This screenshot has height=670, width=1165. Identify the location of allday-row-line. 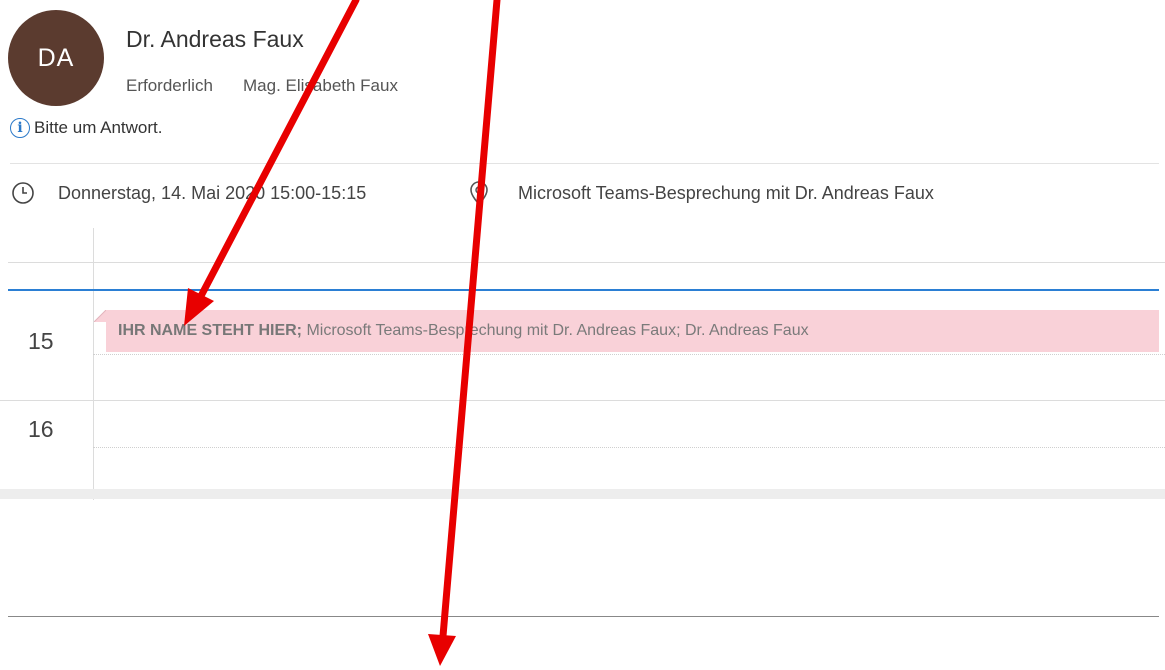
(629, 262).